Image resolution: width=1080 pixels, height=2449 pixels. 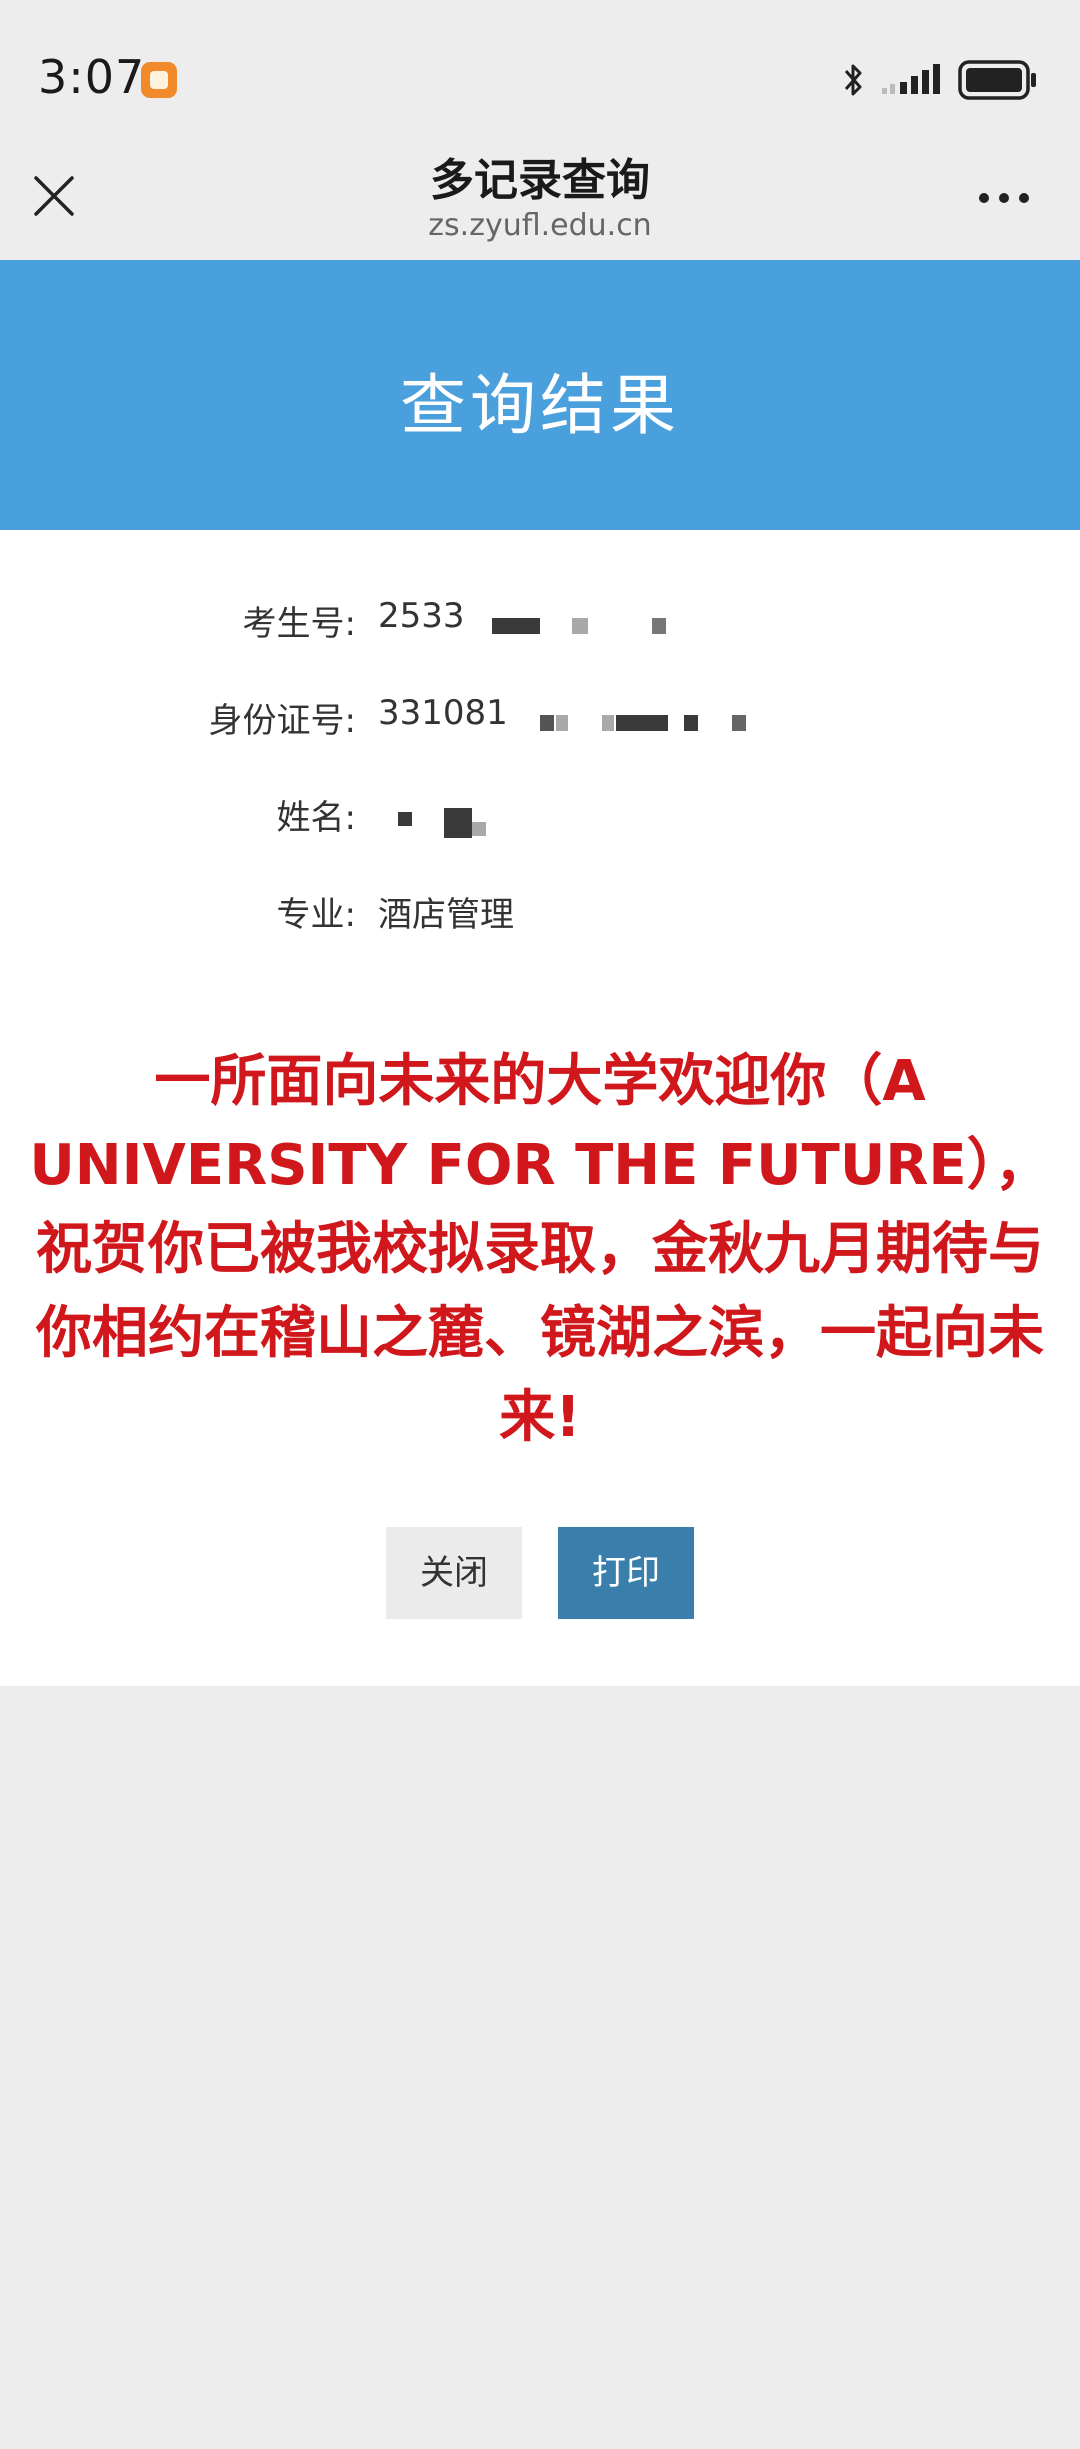 What do you see at coordinates (540, 820) in the screenshot?
I see `info-row-name: 姓名:` at bounding box center [540, 820].